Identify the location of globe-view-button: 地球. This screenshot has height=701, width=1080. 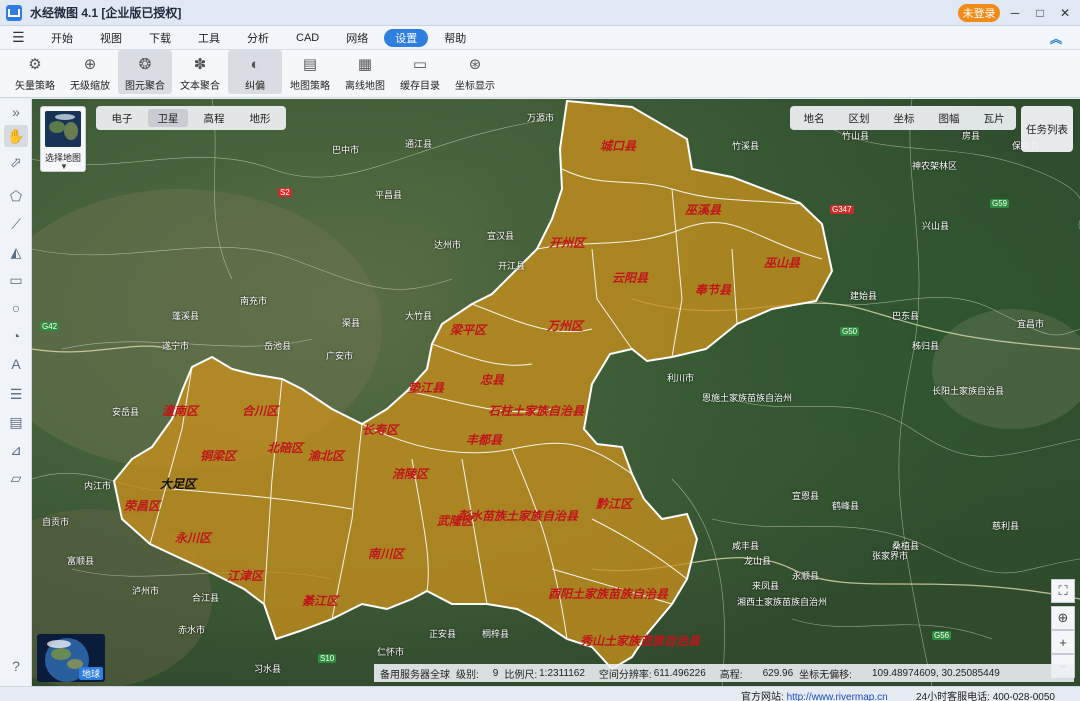
(71, 658).